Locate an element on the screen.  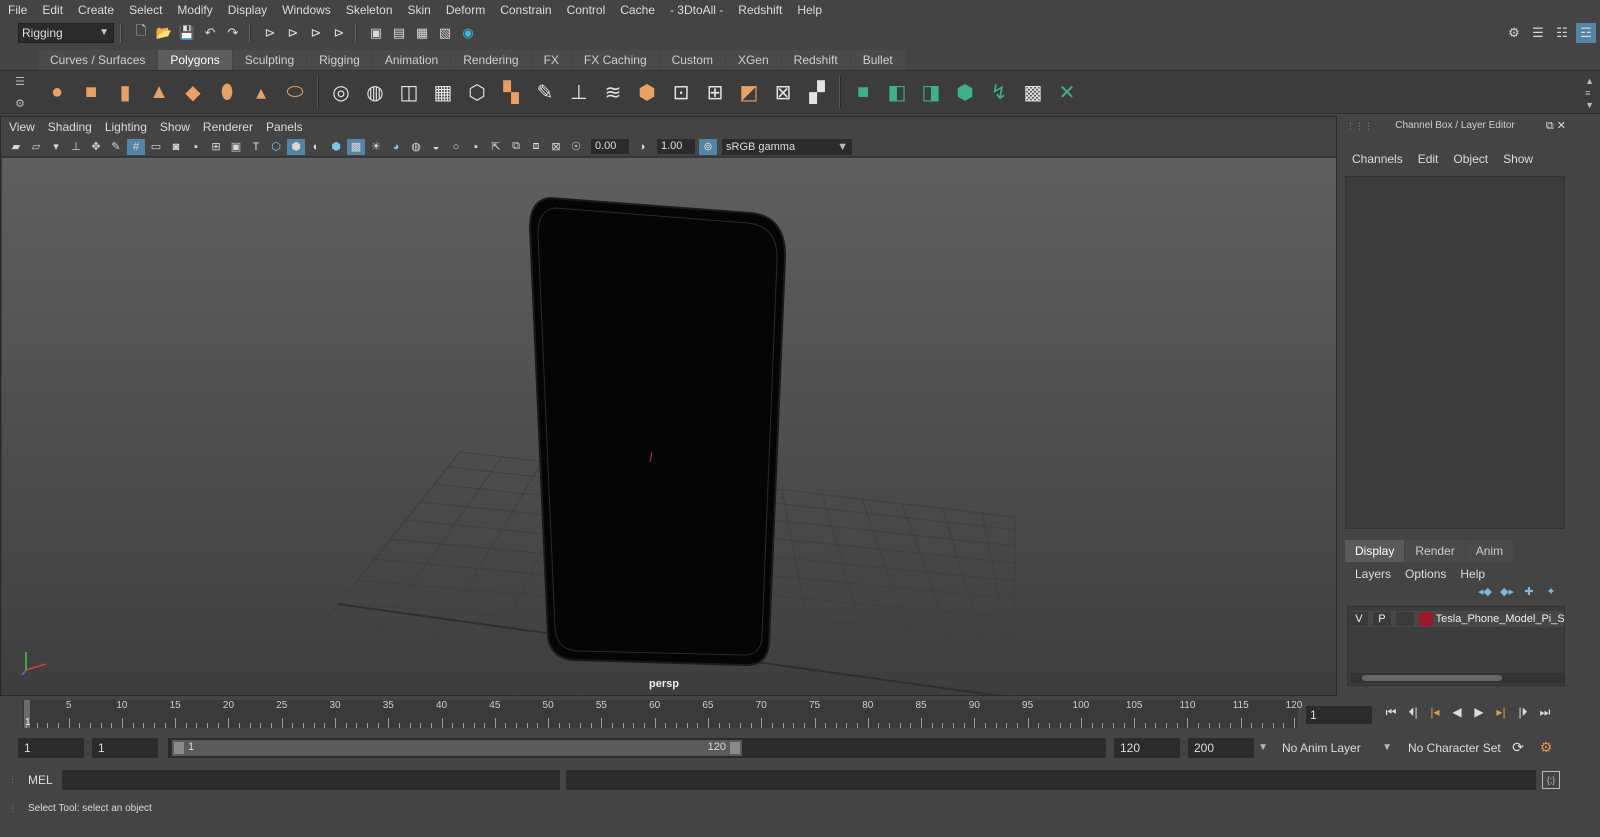
layer-visibility-toggle: V is located at coordinates (1359, 619).